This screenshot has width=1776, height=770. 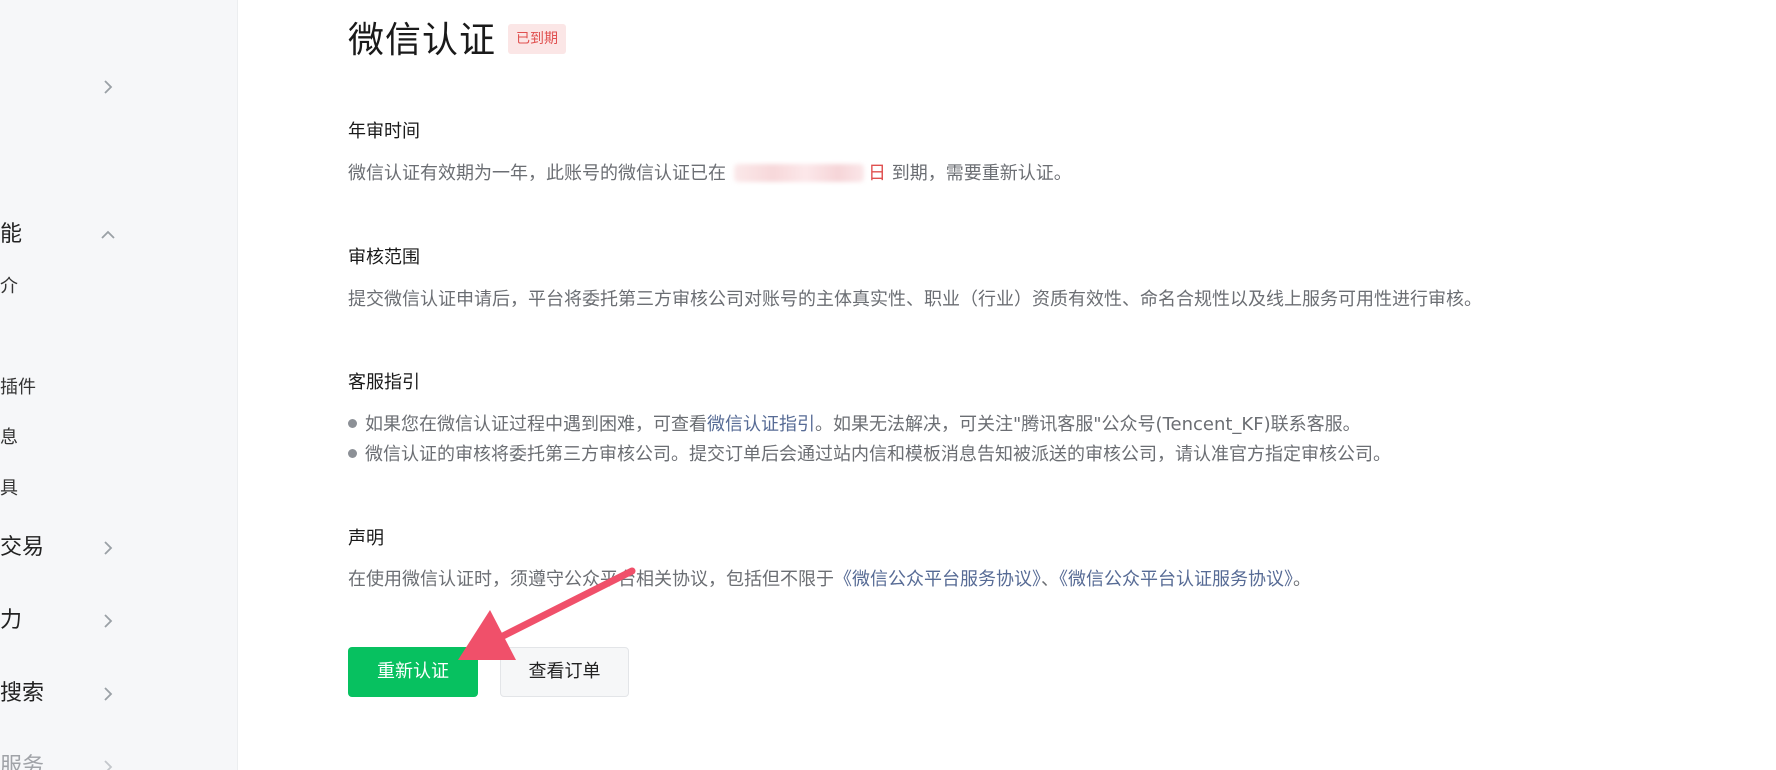 I want to click on chevron-up-icon, so click(x=108, y=235).